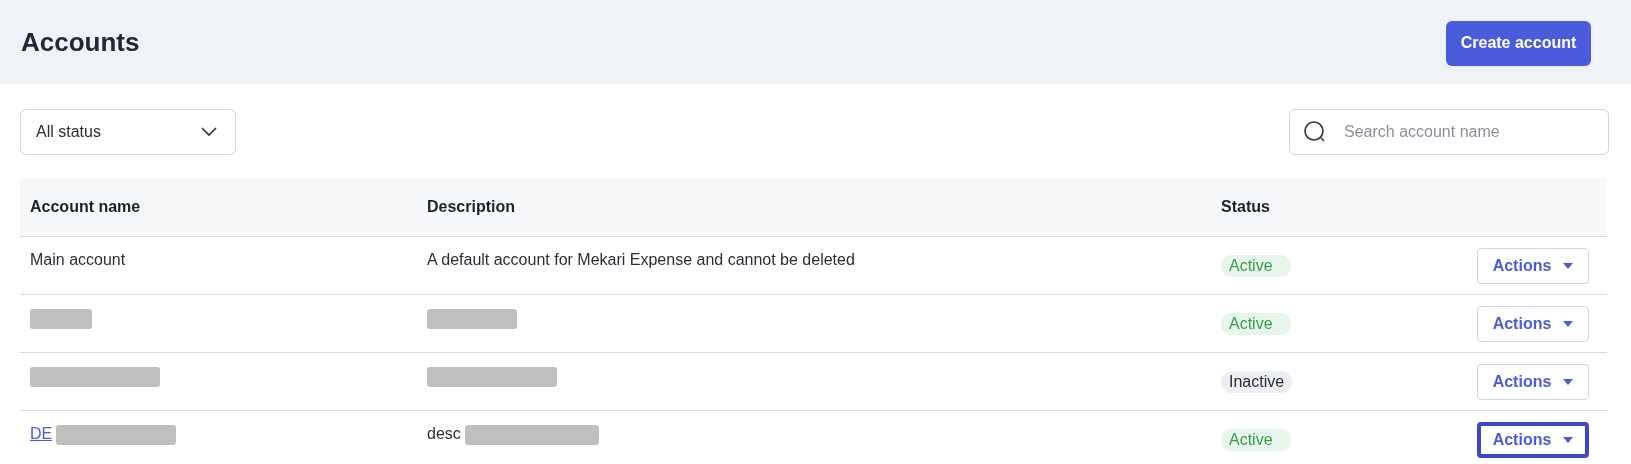 The height and width of the screenshot is (464, 1631). Describe the element at coordinates (1518, 43) in the screenshot. I see `create-account-button: Create account` at that location.